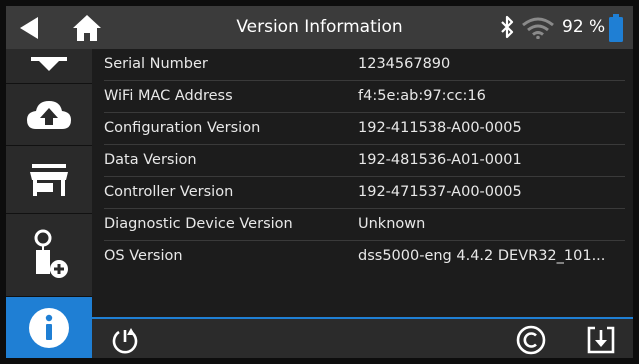 Image resolution: width=639 pixels, height=364 pixels. I want to click on info-row-serial-number: Serial Number 1234567890, so click(364, 65).